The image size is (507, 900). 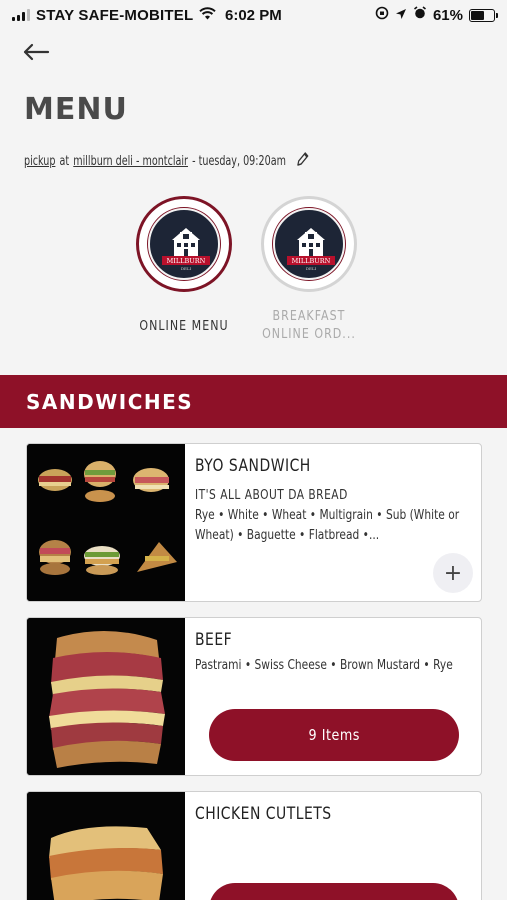 I want to click on status-bar: STAY SAFE-MOBITEL 6:02 PM 61%, so click(x=253, y=15).